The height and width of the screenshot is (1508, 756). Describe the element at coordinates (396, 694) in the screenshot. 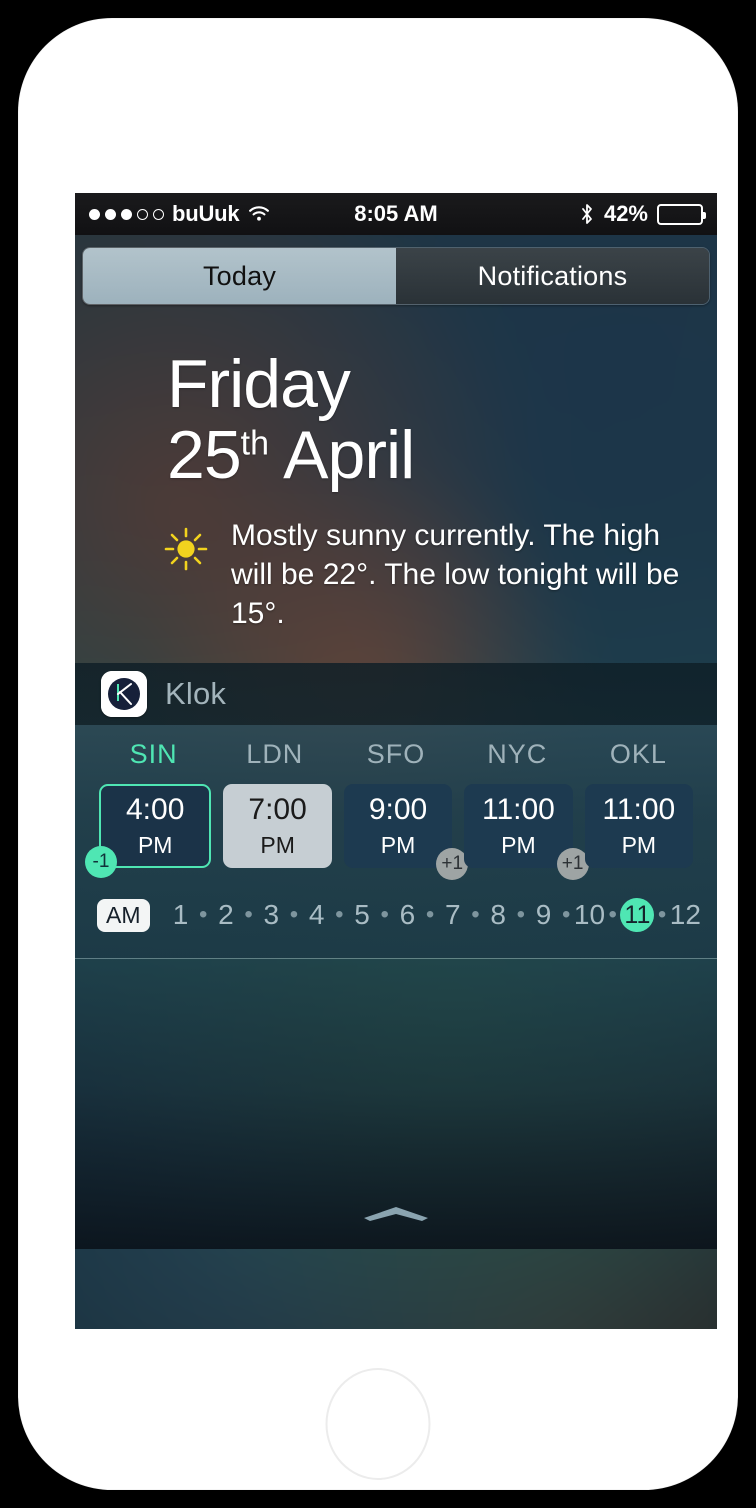

I see `widget-header-klok: Klok` at that location.